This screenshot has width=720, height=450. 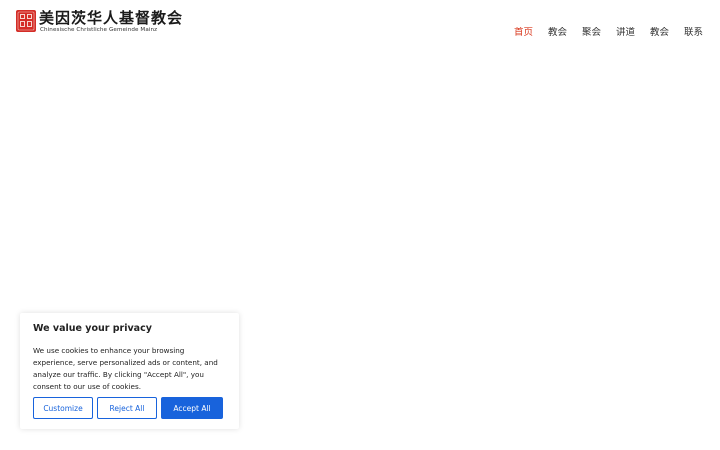 What do you see at coordinates (99, 30) in the screenshot?
I see `logo-subtitle: Chinesische Christliche Gemeinde Mainz` at bounding box center [99, 30].